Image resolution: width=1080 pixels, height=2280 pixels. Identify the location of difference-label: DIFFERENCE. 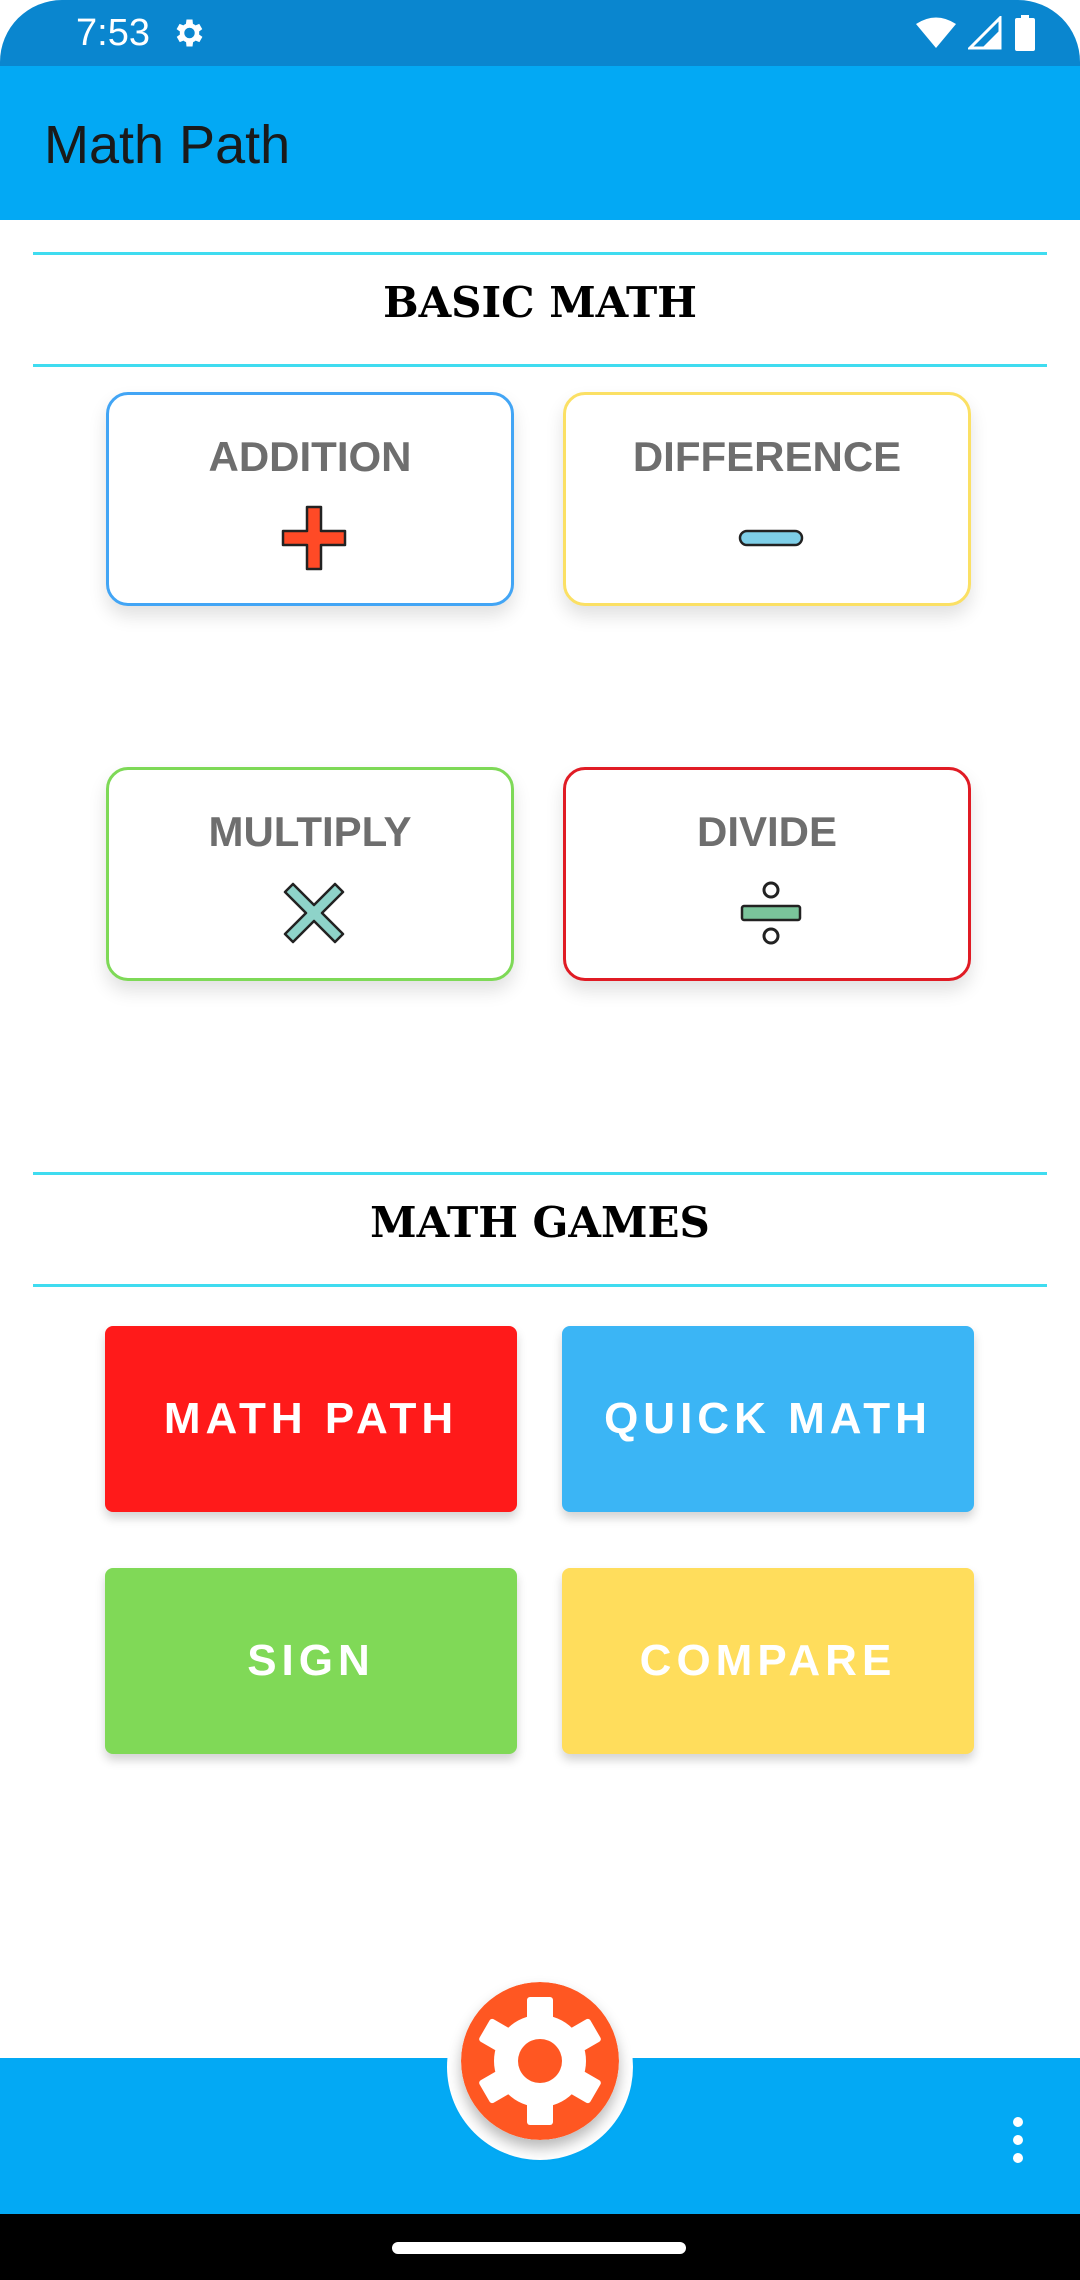
(767, 456).